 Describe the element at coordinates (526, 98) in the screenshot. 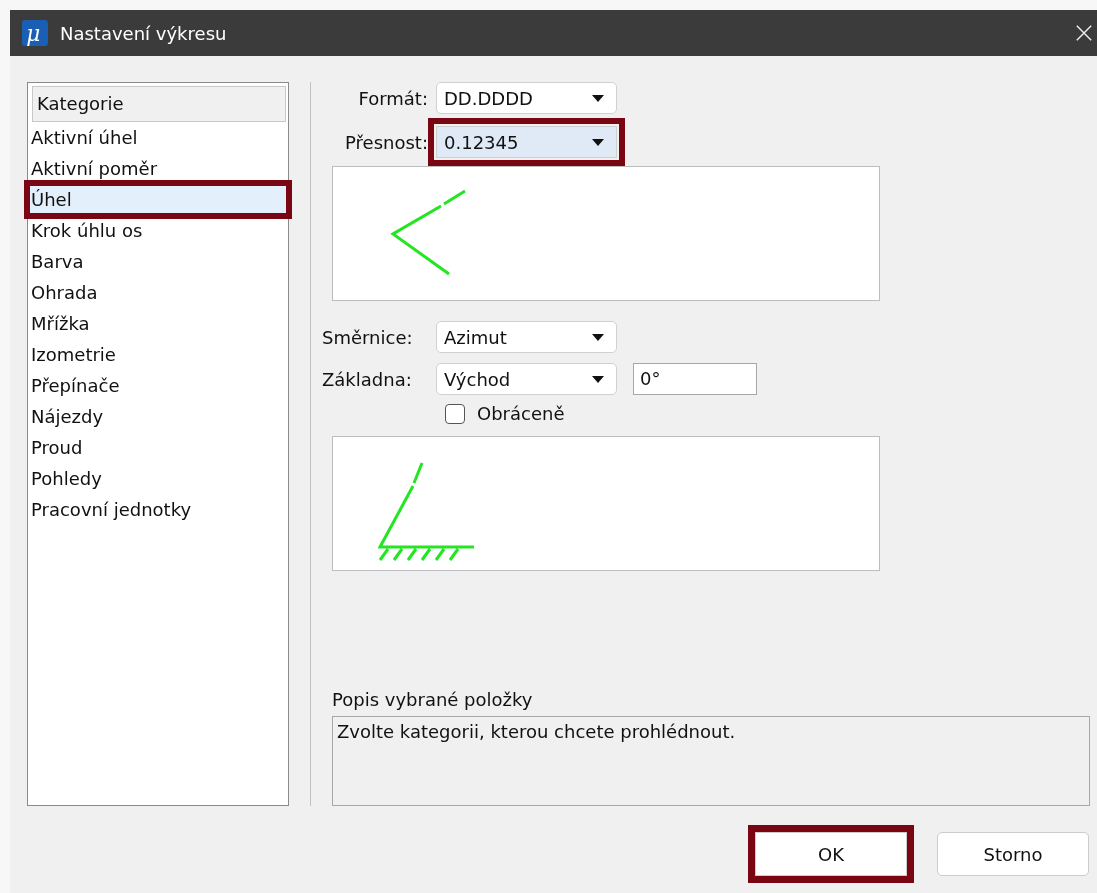

I see `dropdown: DD.DDDD` at that location.